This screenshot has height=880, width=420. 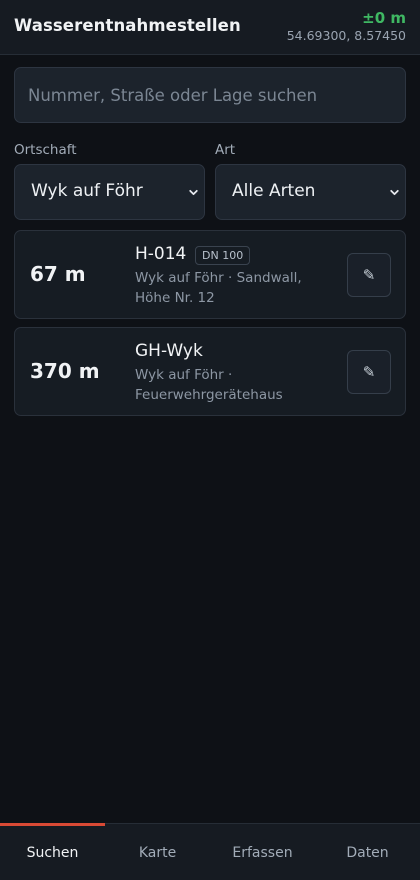 I want to click on result-name: GH-Wyk, so click(x=169, y=351).